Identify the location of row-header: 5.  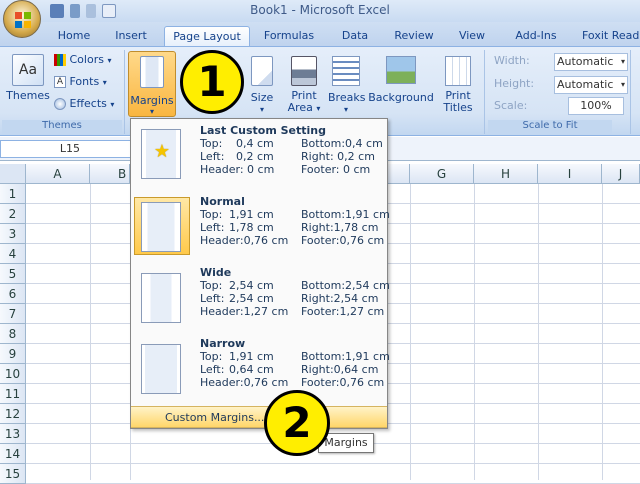
(13, 274).